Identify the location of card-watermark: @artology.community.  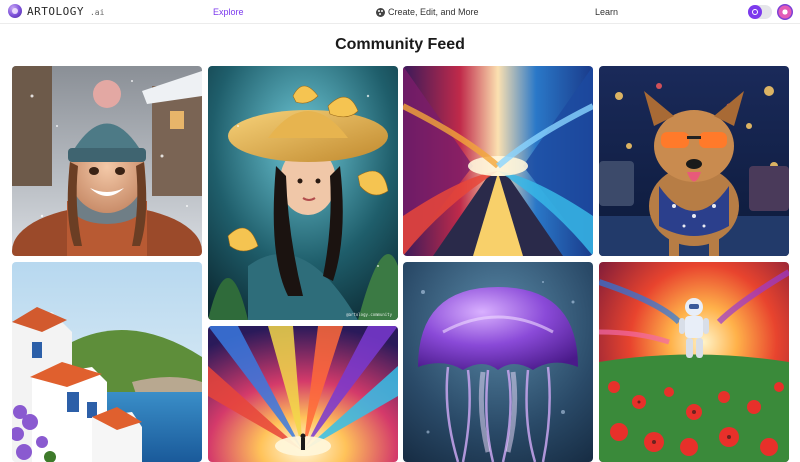
(369, 314).